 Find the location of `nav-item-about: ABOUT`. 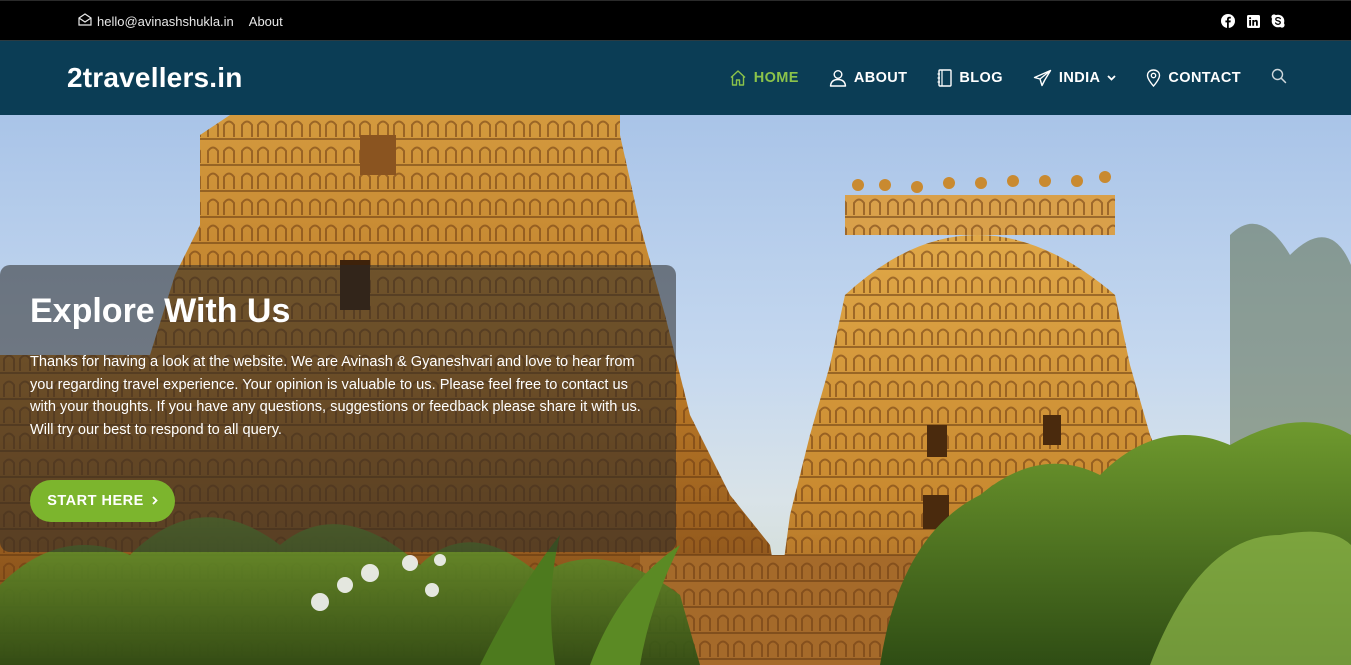

nav-item-about: ABOUT is located at coordinates (868, 78).